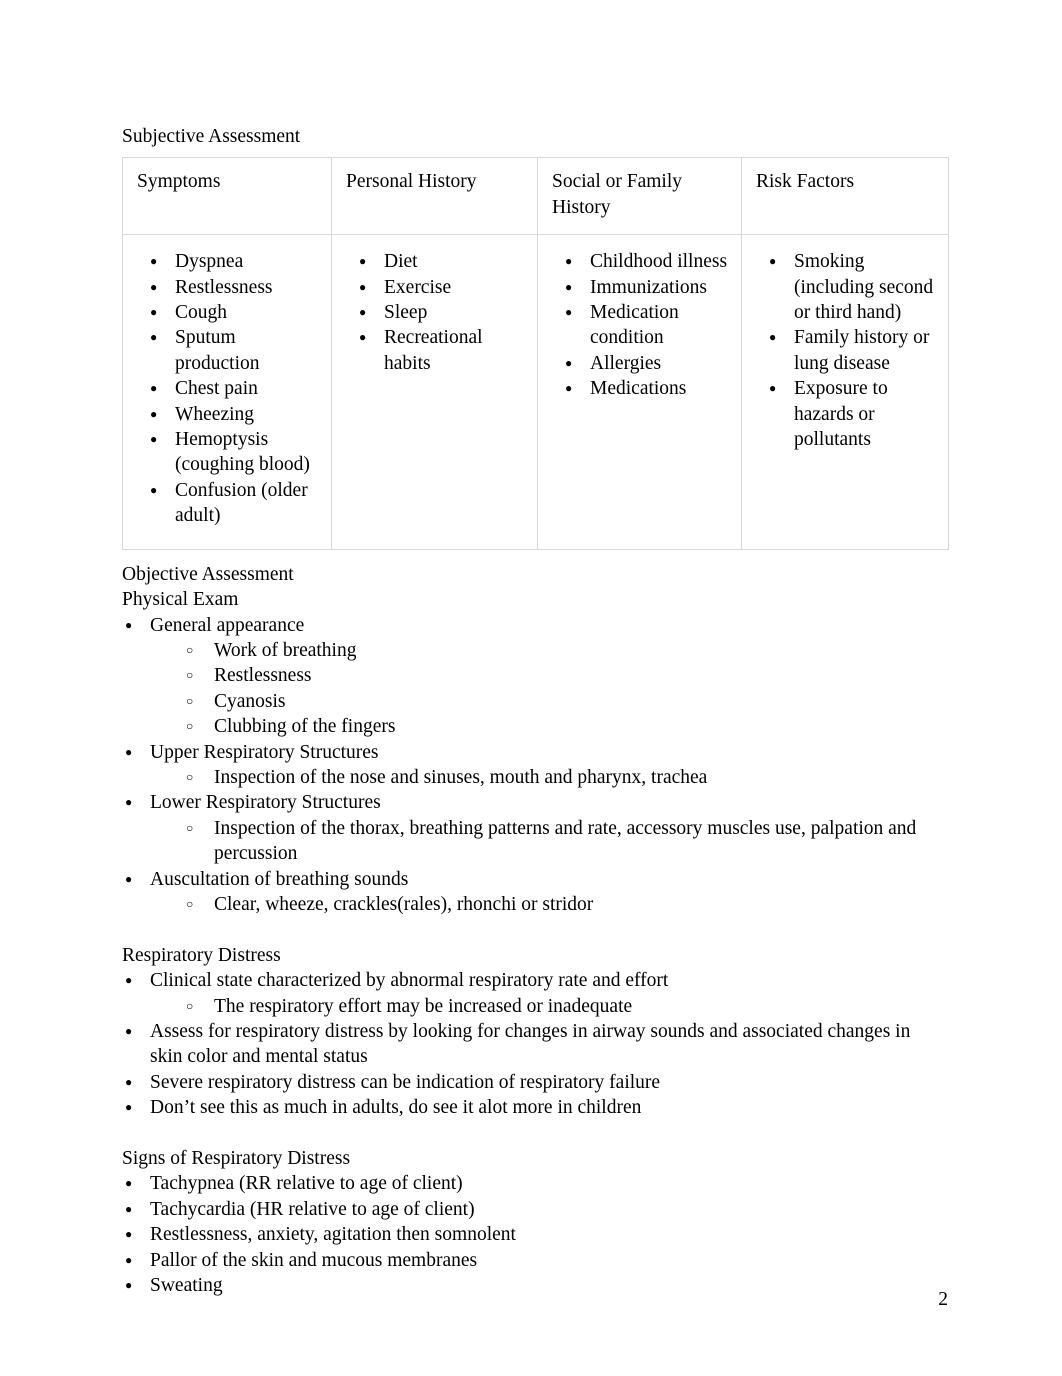 The image size is (1062, 1376). What do you see at coordinates (411, 182) in the screenshot?
I see `table-header-label: Personal History` at bounding box center [411, 182].